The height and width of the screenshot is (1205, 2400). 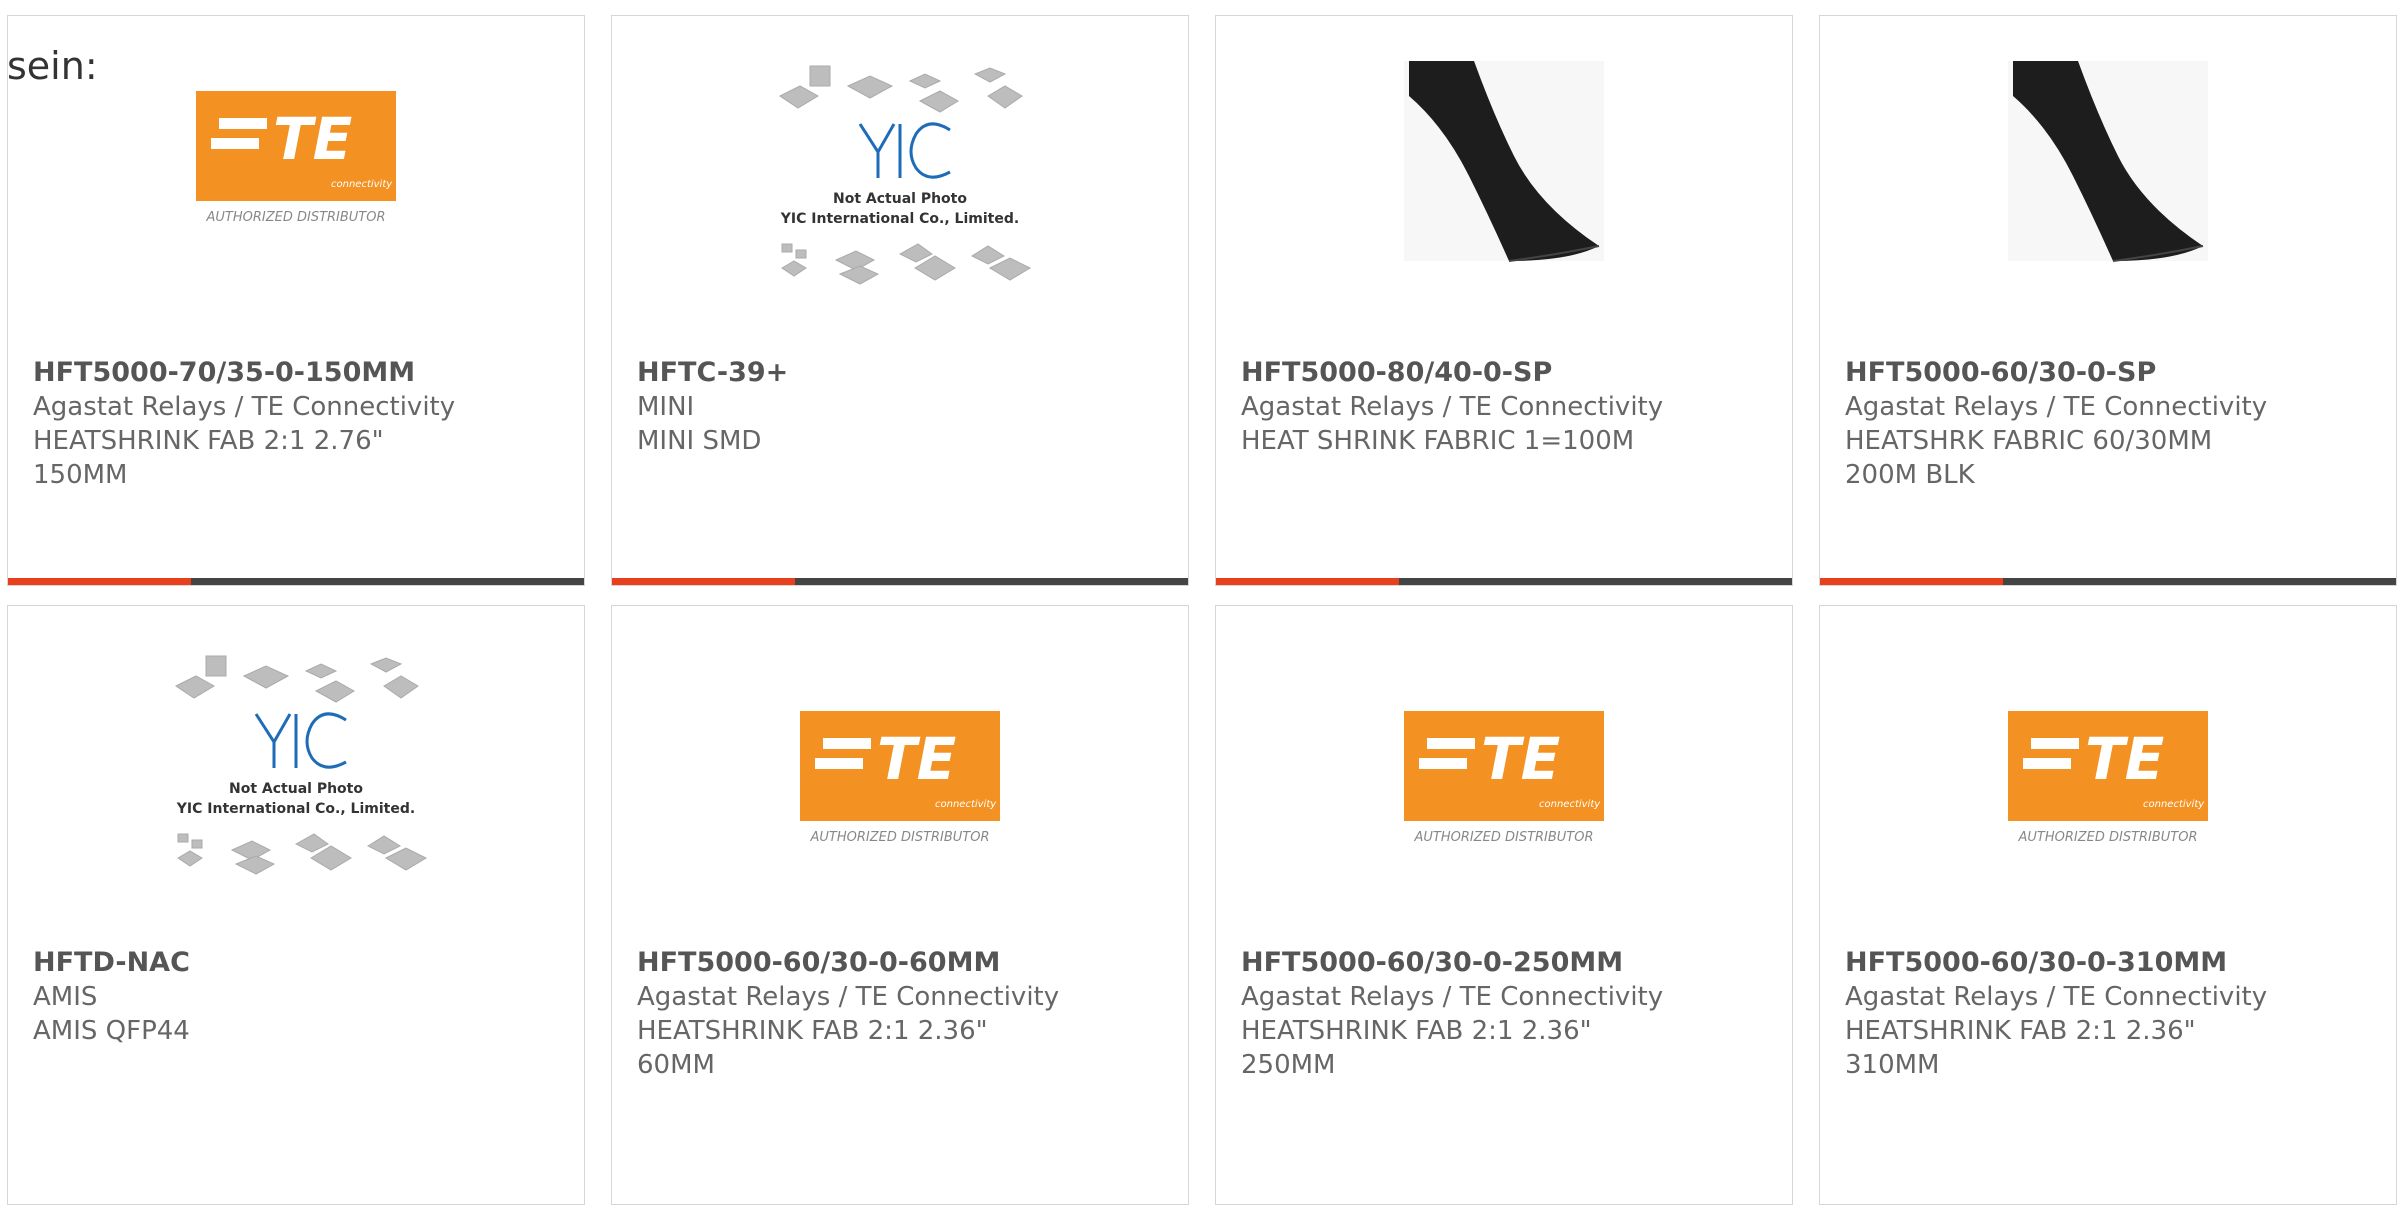 What do you see at coordinates (2110, 963) in the screenshot?
I see `part-number-link: HFT5000-60/30-0-310MM` at bounding box center [2110, 963].